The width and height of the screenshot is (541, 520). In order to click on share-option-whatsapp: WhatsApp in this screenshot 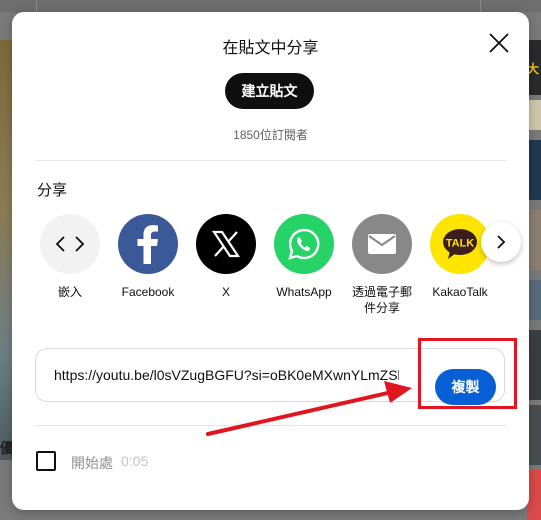, I will do `click(304, 257)`.